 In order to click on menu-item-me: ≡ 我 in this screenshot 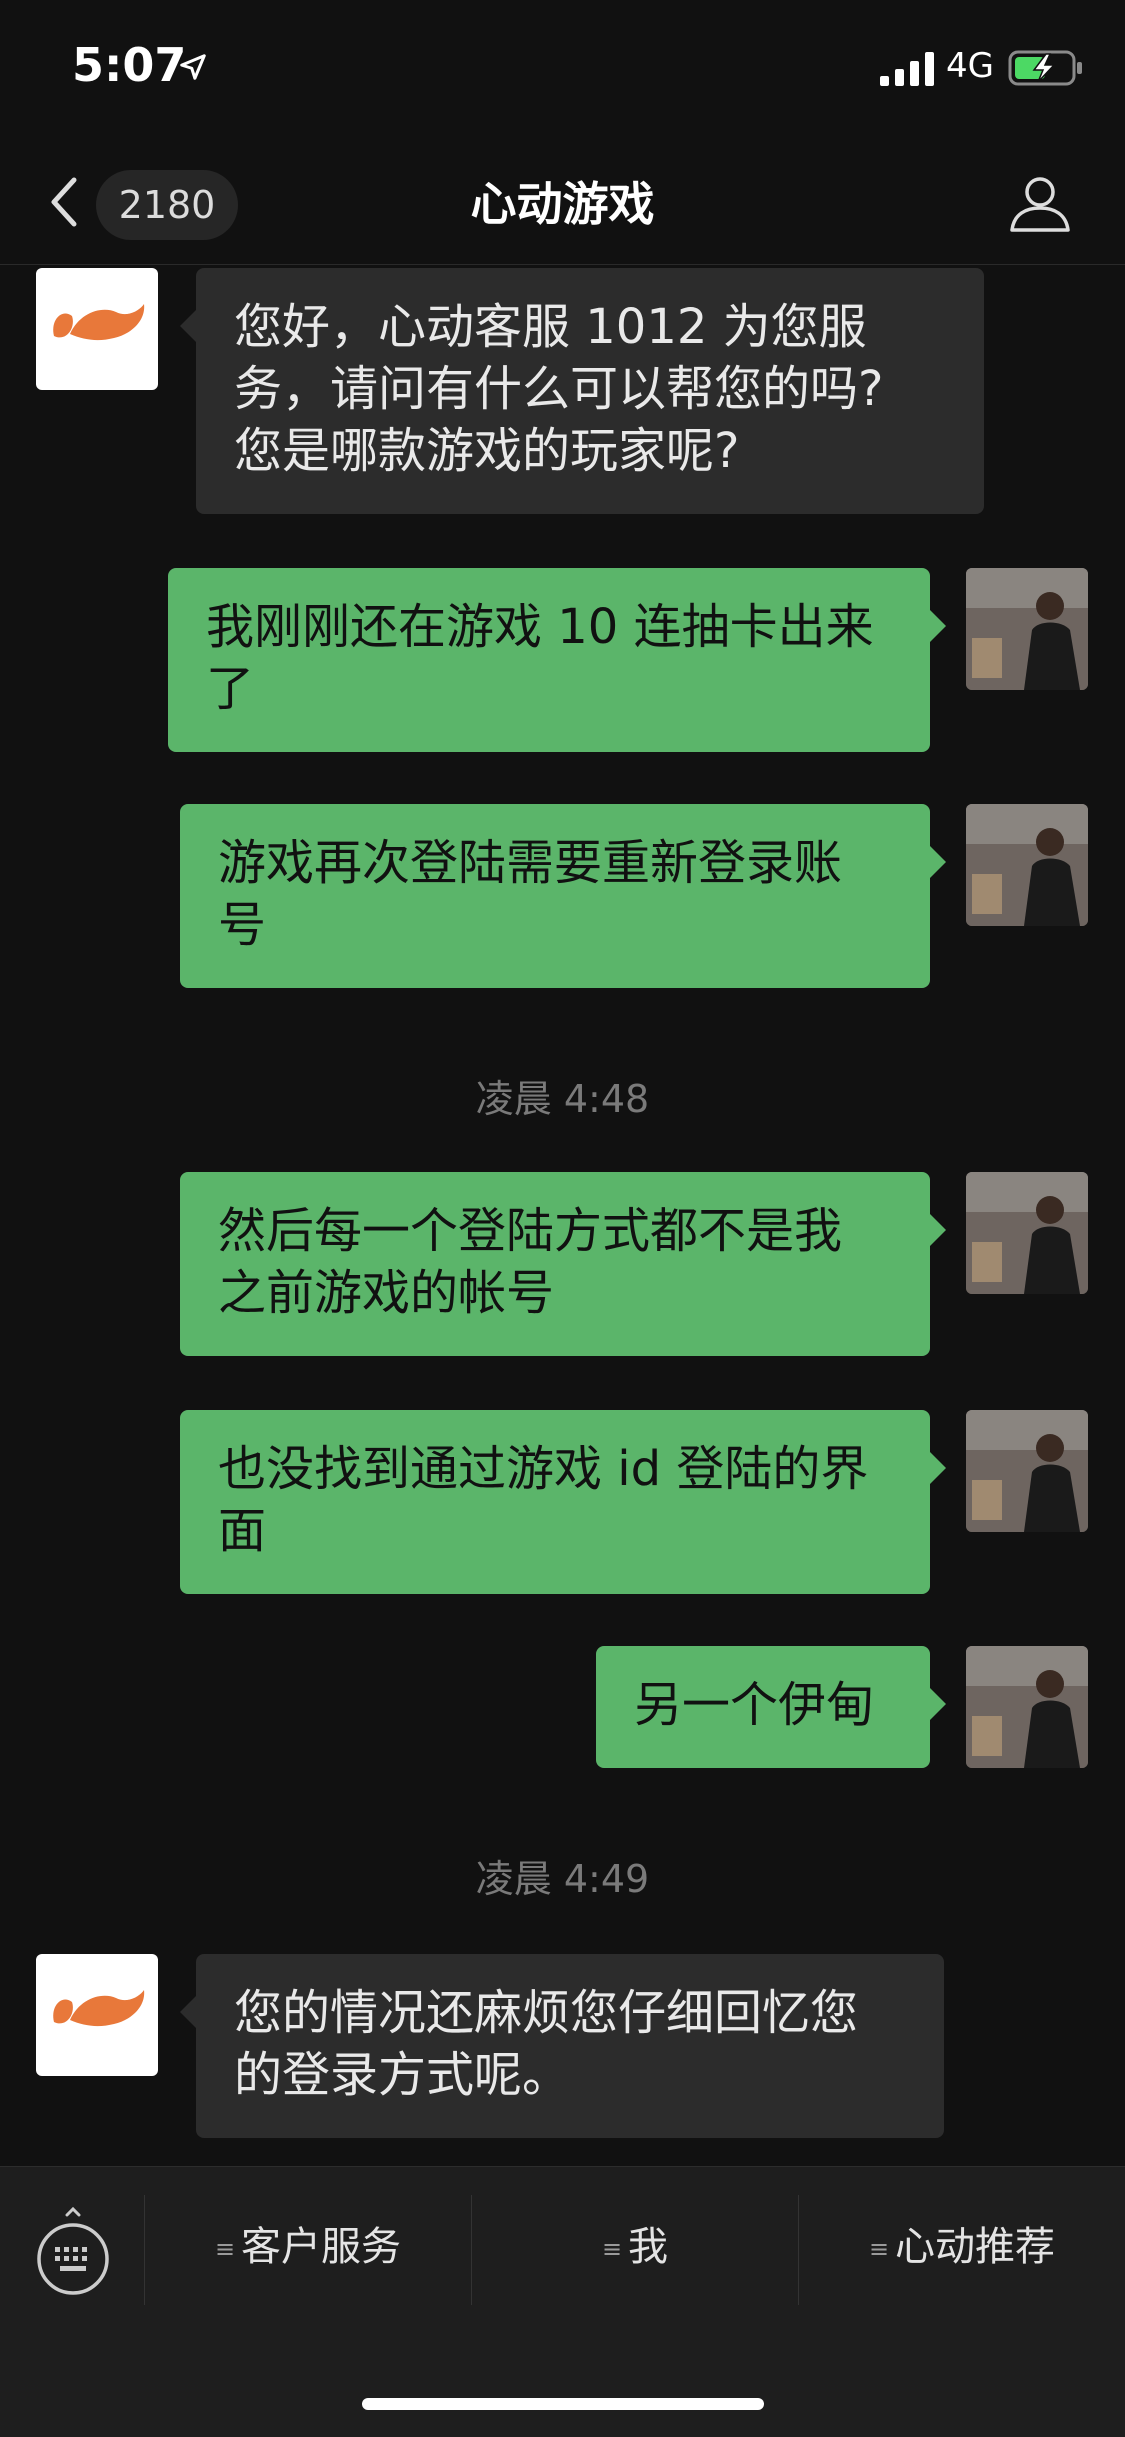, I will do `click(635, 2247)`.